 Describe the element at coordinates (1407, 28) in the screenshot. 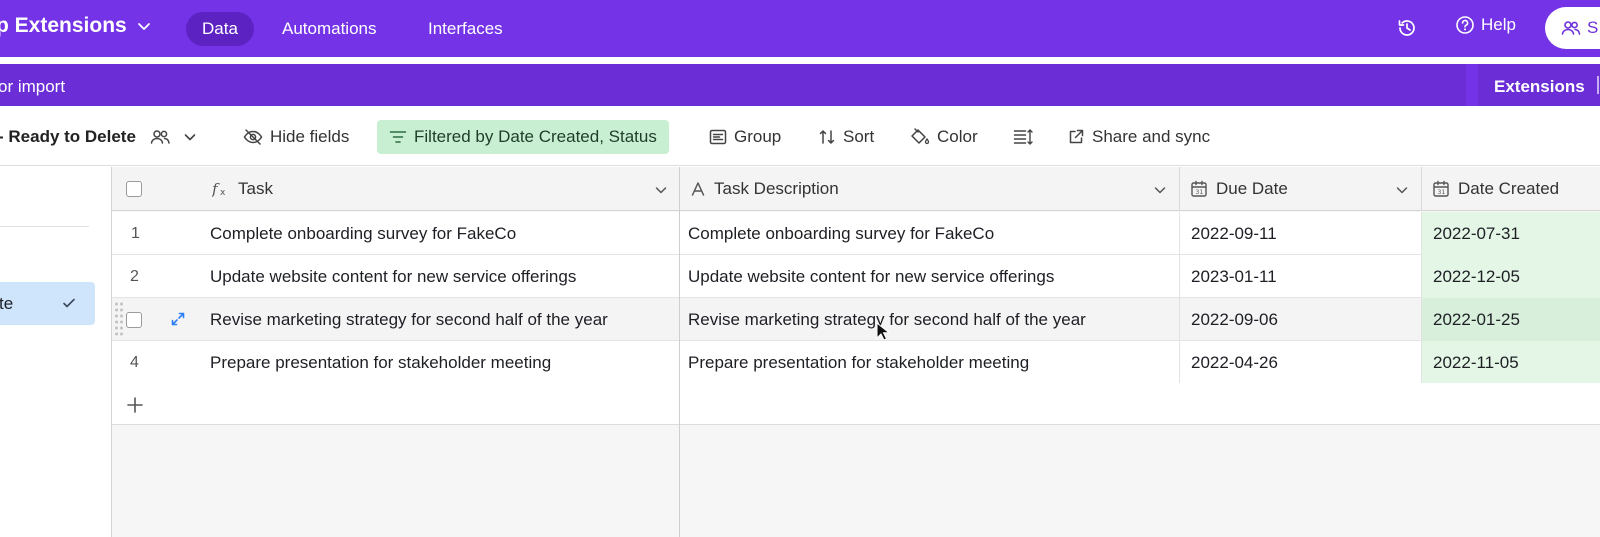

I see `history-icon` at that location.